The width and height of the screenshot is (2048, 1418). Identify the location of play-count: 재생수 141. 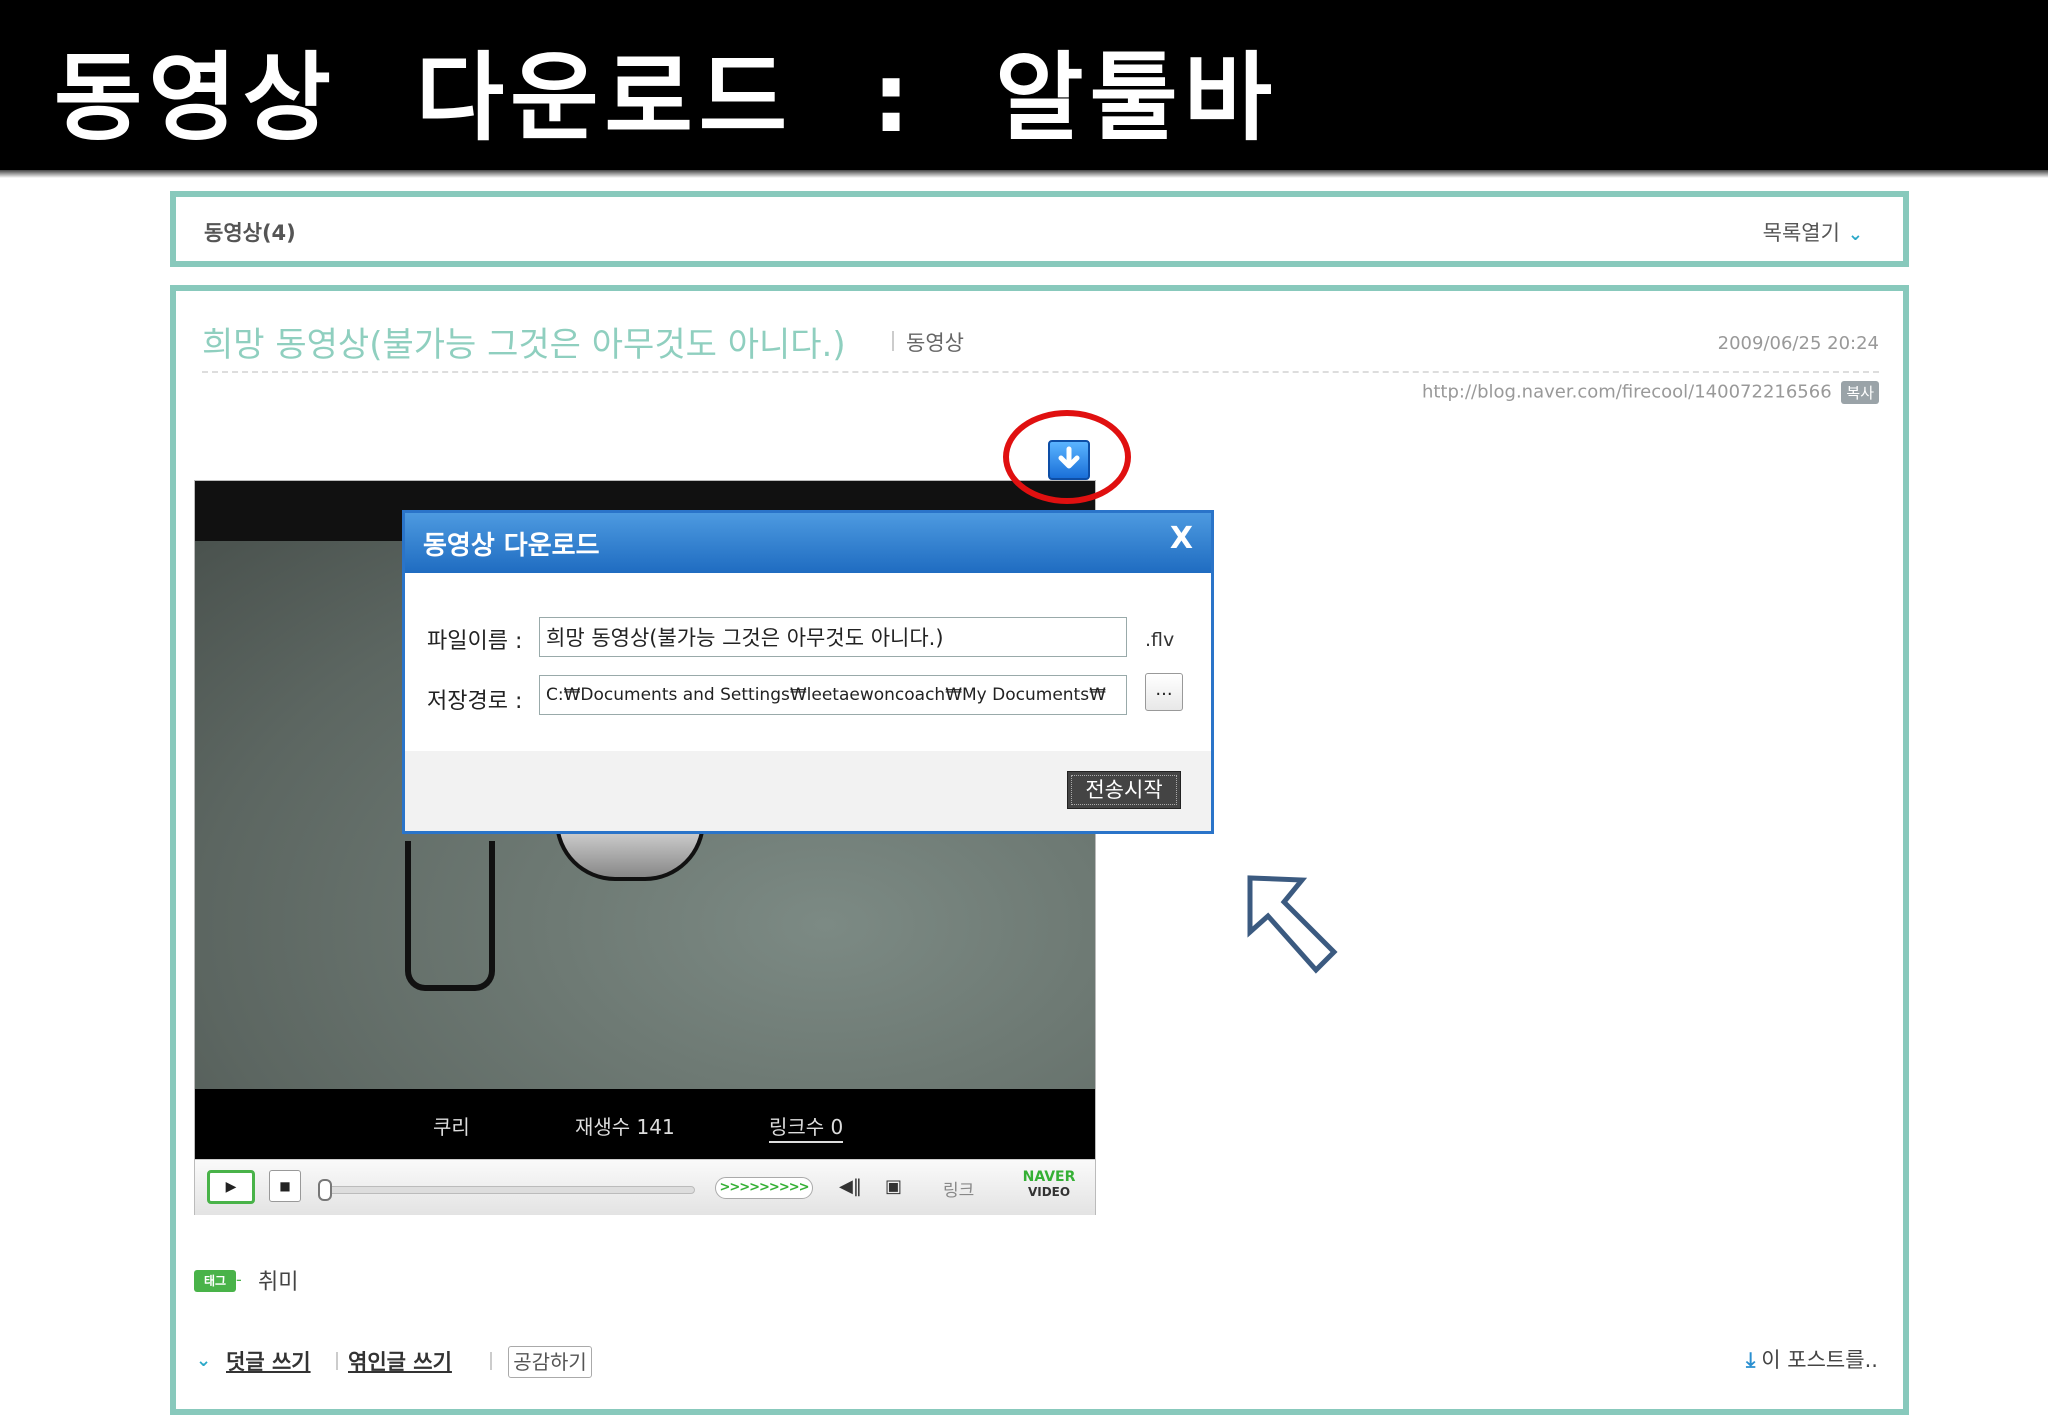
(625, 1127).